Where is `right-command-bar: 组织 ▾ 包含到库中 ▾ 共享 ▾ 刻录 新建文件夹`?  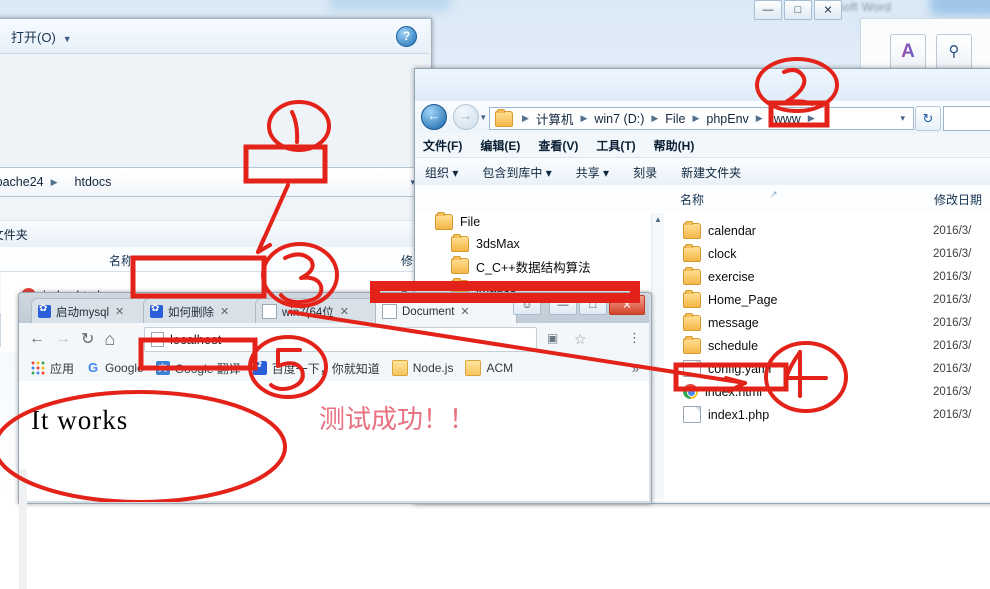 right-command-bar: 组织 ▾ 包含到库中 ▾ 共享 ▾ 刻录 新建文件夹 is located at coordinates (702, 172).